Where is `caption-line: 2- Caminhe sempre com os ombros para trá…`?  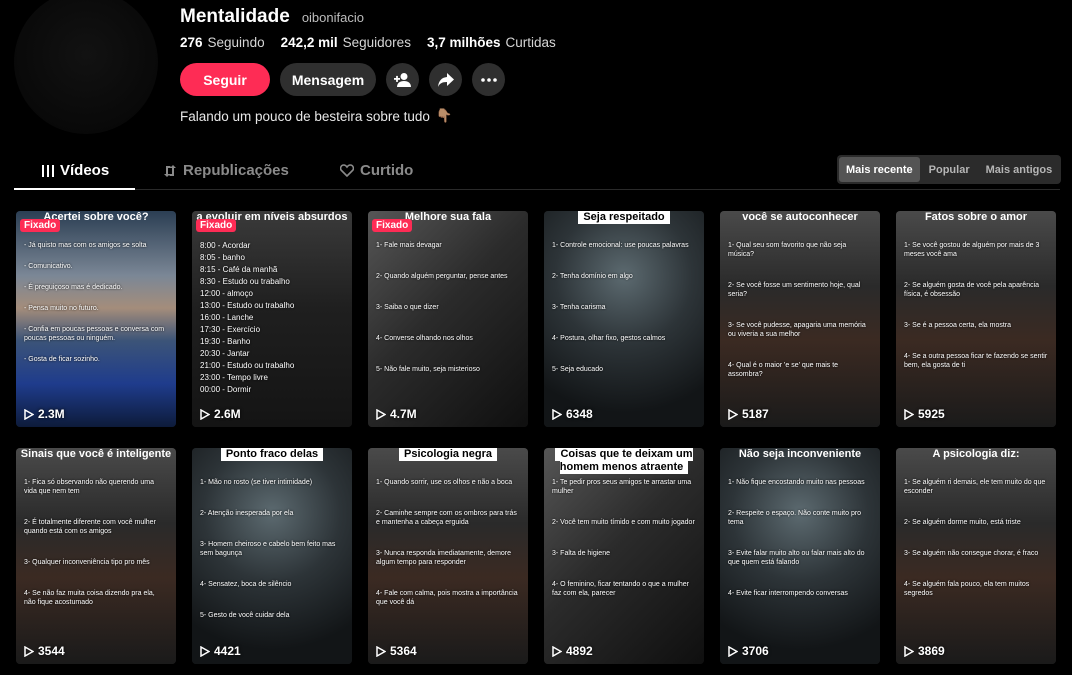
caption-line: 2- Caminhe sempre com os ombros para trá… is located at coordinates (446, 518).